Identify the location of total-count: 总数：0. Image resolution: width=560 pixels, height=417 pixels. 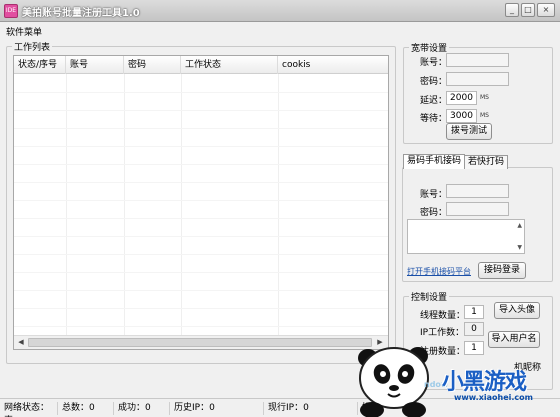
(86, 408).